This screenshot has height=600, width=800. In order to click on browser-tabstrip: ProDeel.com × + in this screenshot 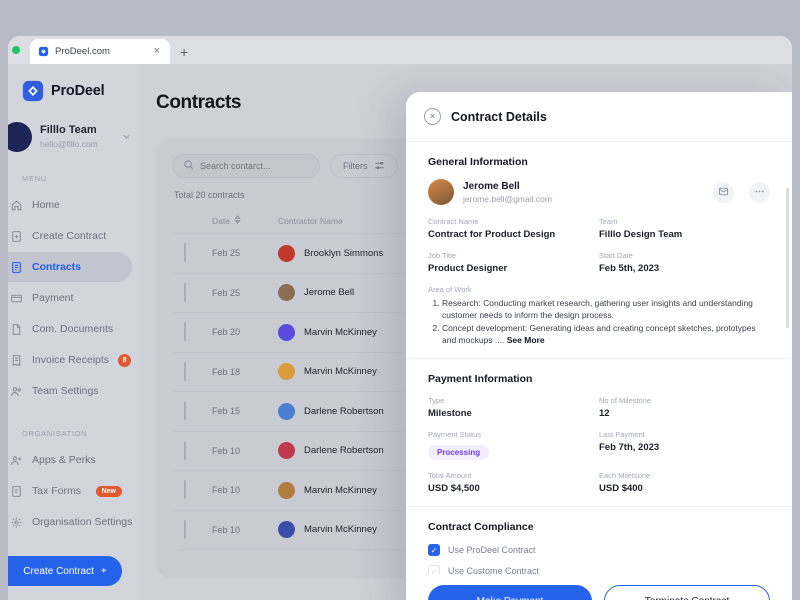, I will do `click(400, 50)`.